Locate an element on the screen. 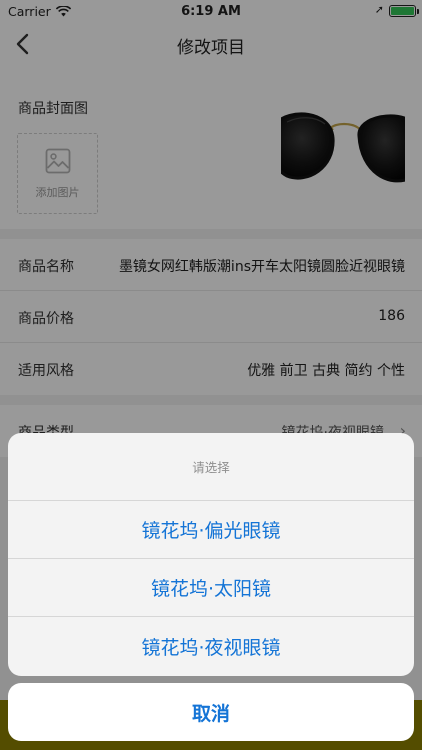 The width and height of the screenshot is (422, 750). option-sunglasses: 镜花坞·太阳镜 is located at coordinates (211, 588).